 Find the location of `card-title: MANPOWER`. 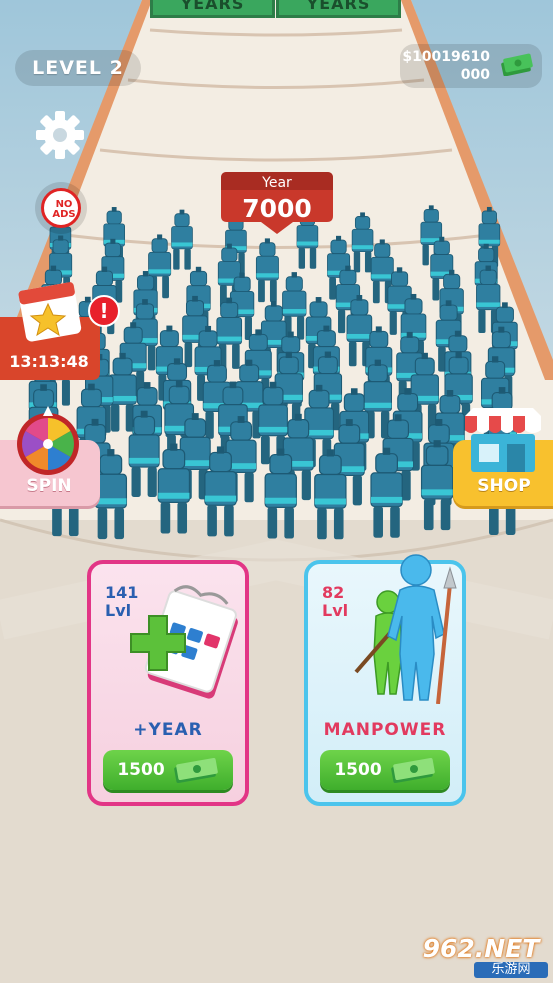

card-title: MANPOWER is located at coordinates (385, 730).